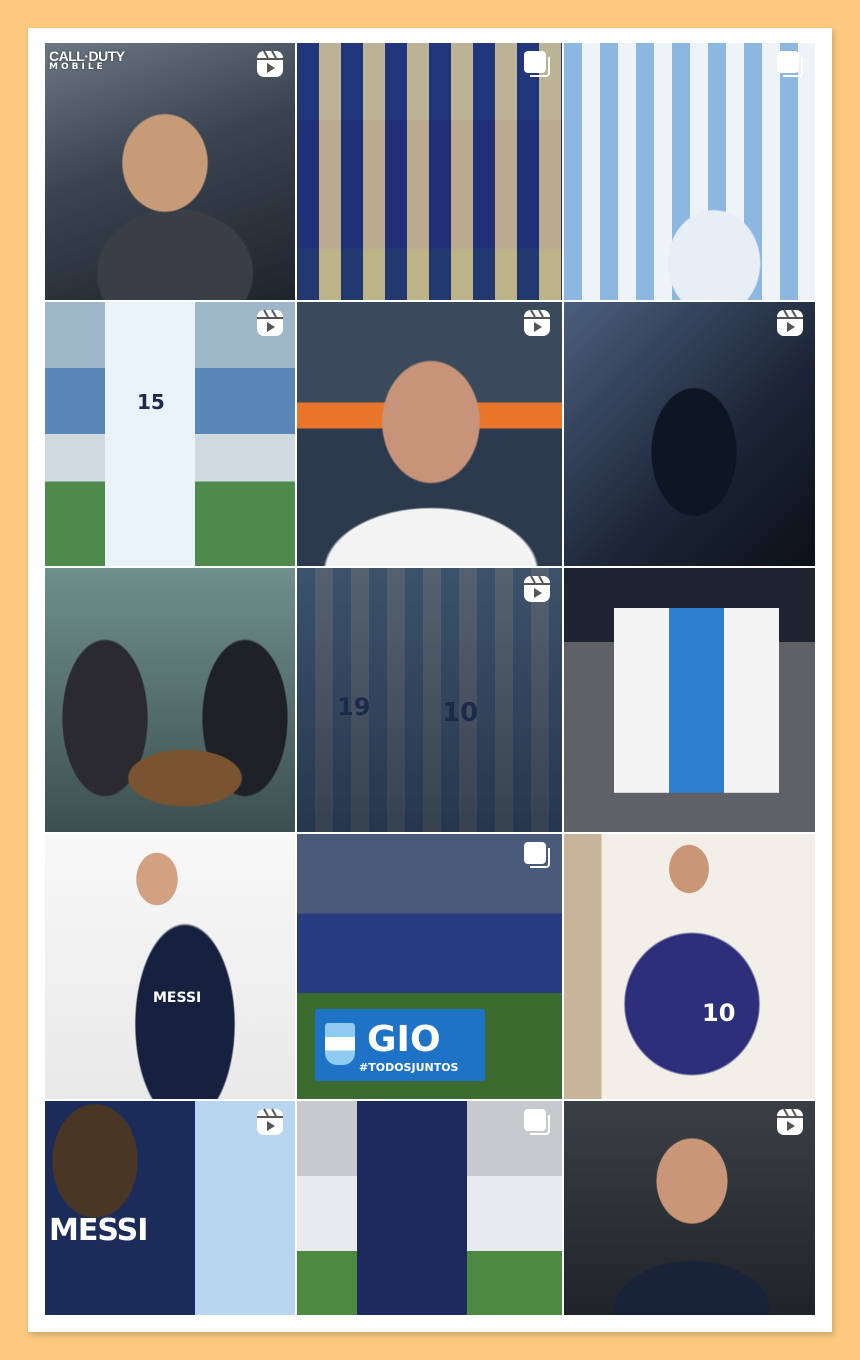 This screenshot has width=860, height=1360. What do you see at coordinates (689, 1208) in the screenshot?
I see `tile-portrait-jacket` at bounding box center [689, 1208].